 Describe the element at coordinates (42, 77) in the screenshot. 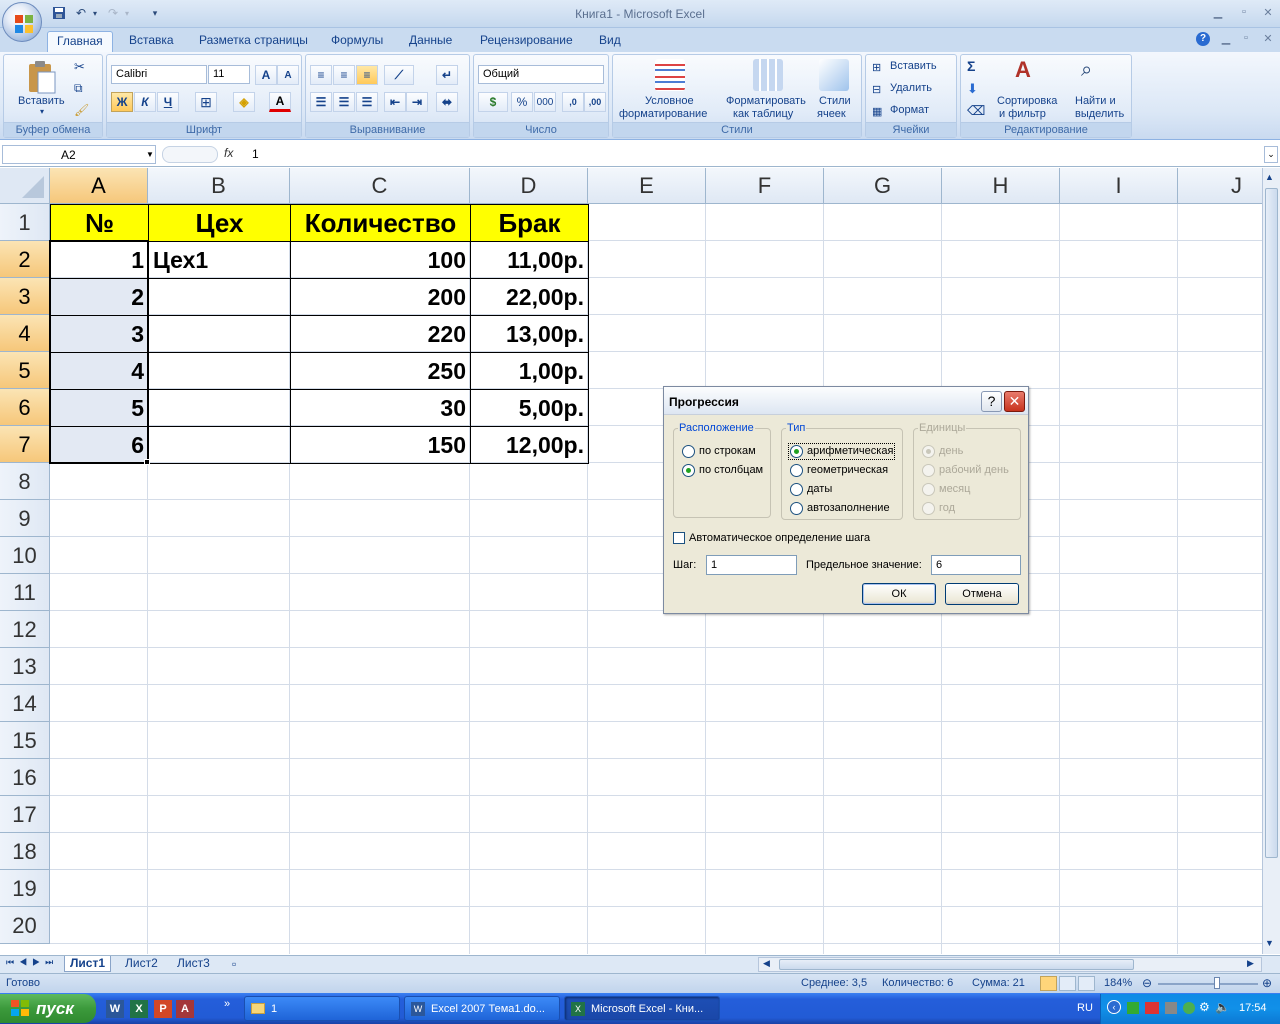

I see `paste-icon` at that location.